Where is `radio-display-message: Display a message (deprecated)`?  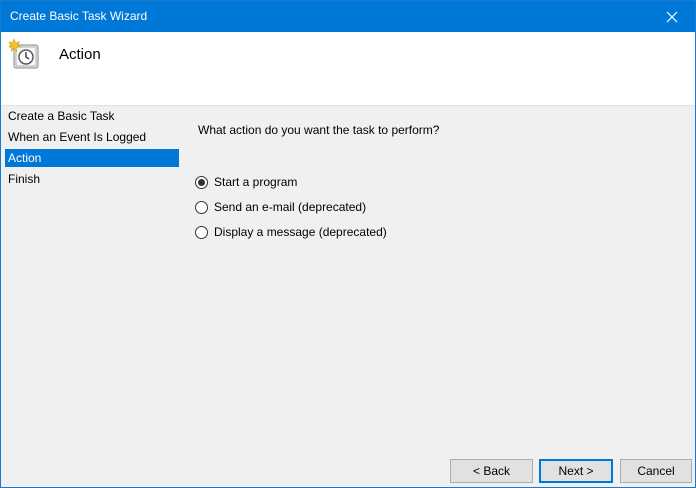 radio-display-message: Display a message (deprecated) is located at coordinates (291, 232).